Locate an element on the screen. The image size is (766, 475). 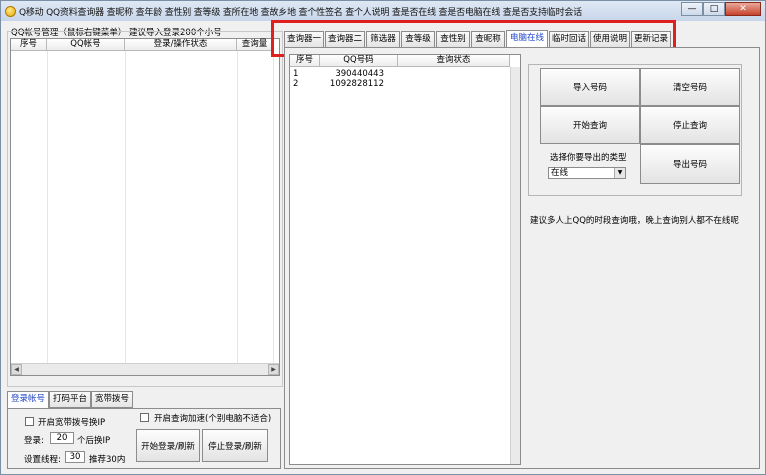
export-type-value: 在线 is located at coordinates (560, 173).